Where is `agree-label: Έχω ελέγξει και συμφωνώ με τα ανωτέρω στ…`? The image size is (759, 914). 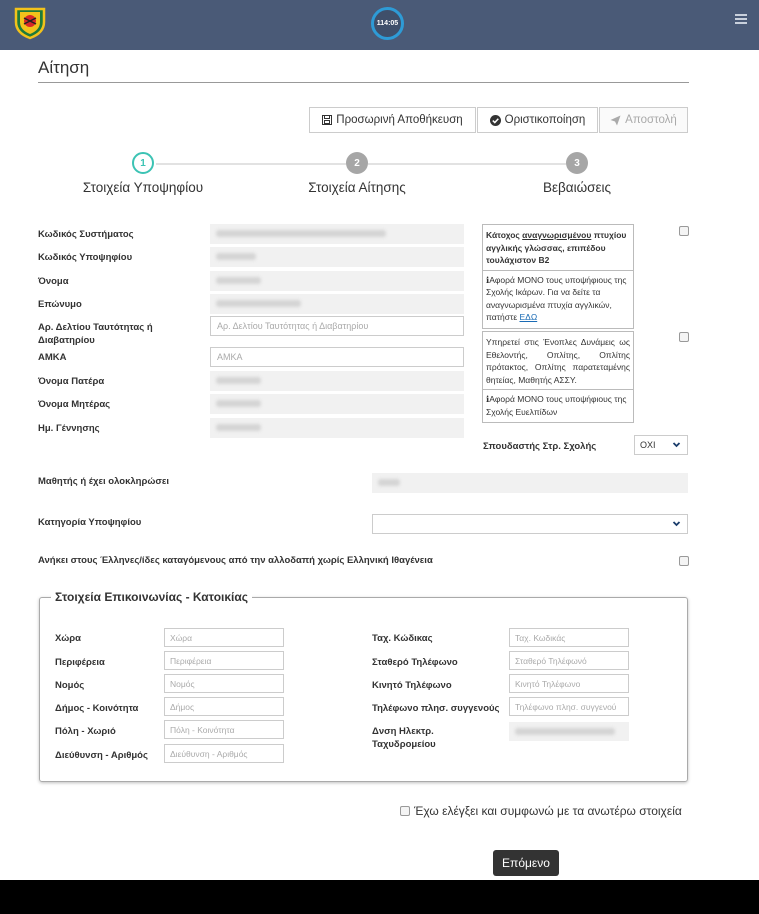
agree-label: Έχω ελέγξει και συμφωνώ με τα ανωτέρω στ… is located at coordinates (548, 811).